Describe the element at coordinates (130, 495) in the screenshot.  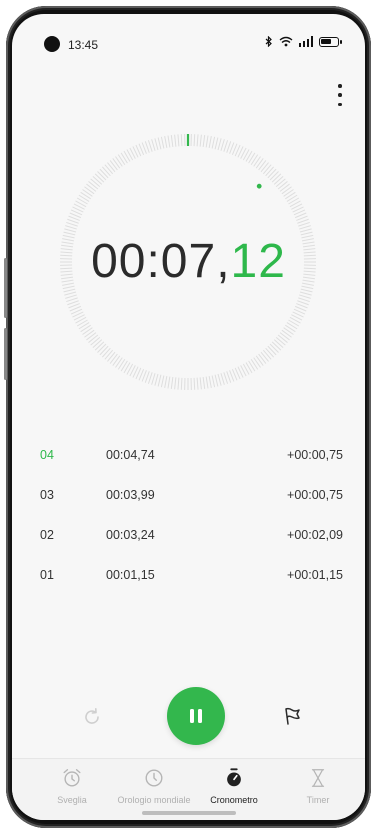
I see `lap-time: 00:03,99` at that location.